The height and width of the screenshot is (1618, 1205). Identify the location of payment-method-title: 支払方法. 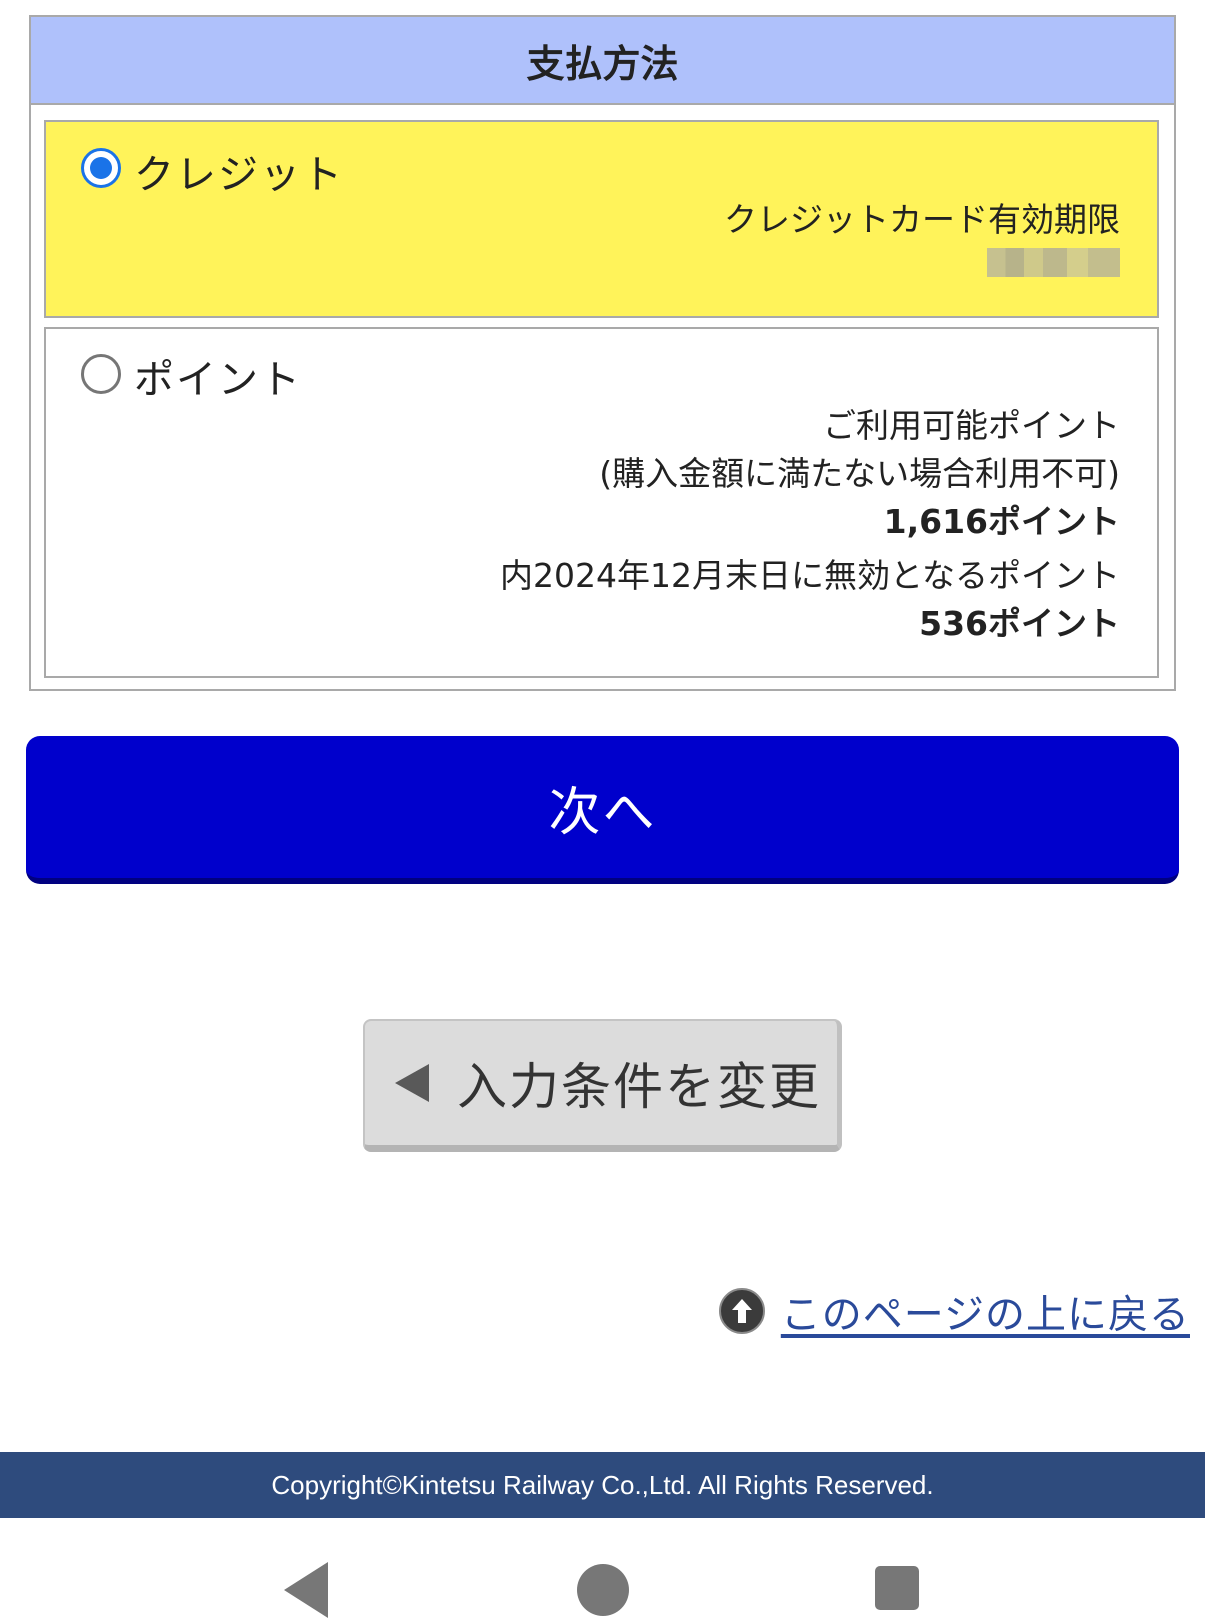
(602, 61).